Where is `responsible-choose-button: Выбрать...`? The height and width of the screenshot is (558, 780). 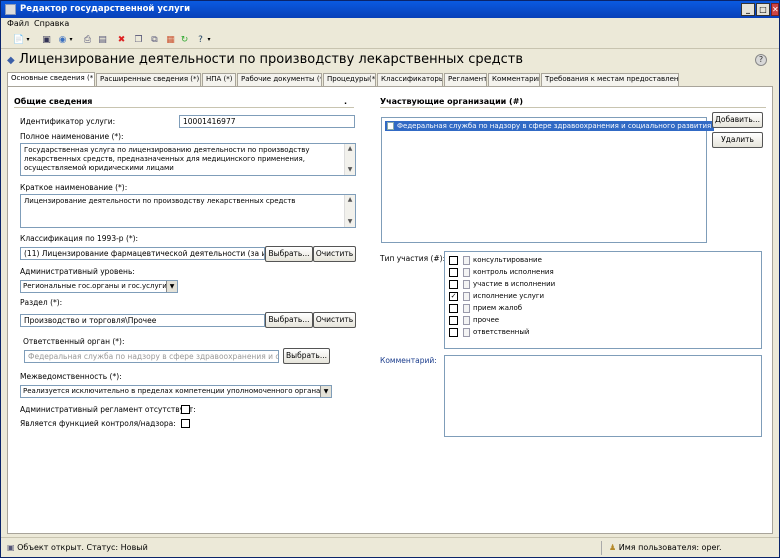
responsible-choose-button: Выбрать... is located at coordinates (306, 356).